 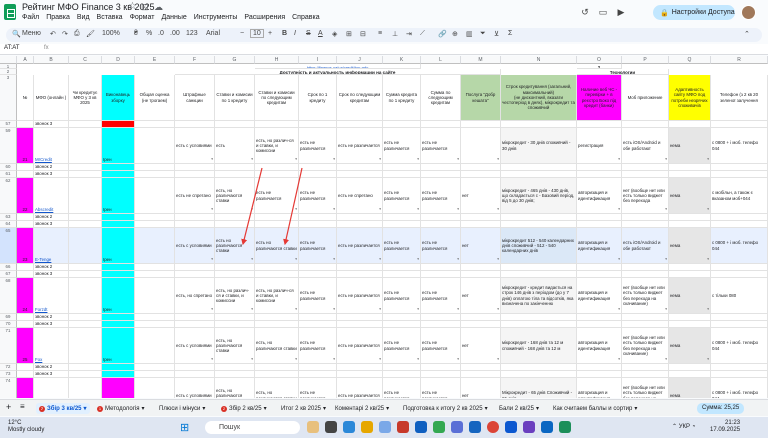 What do you see at coordinates (175, 33) in the screenshot?
I see `increase-decimal-button: .00` at bounding box center [175, 33].